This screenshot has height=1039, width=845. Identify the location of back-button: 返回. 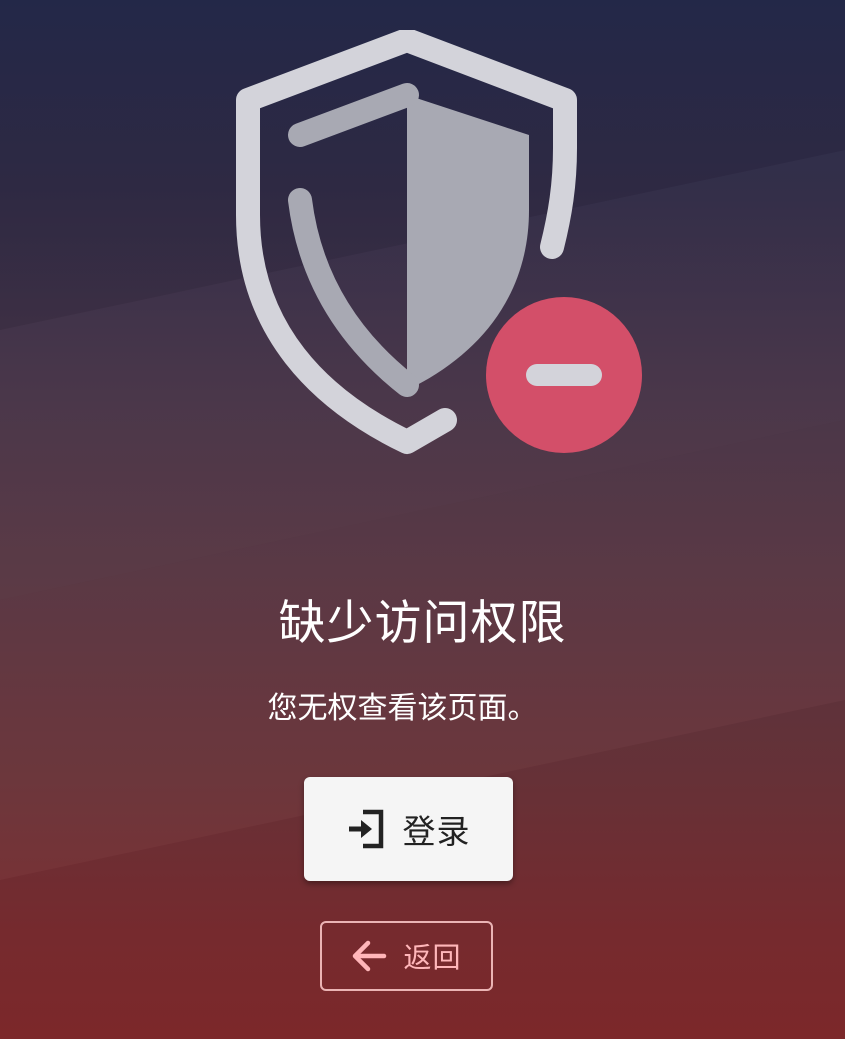
(406, 956).